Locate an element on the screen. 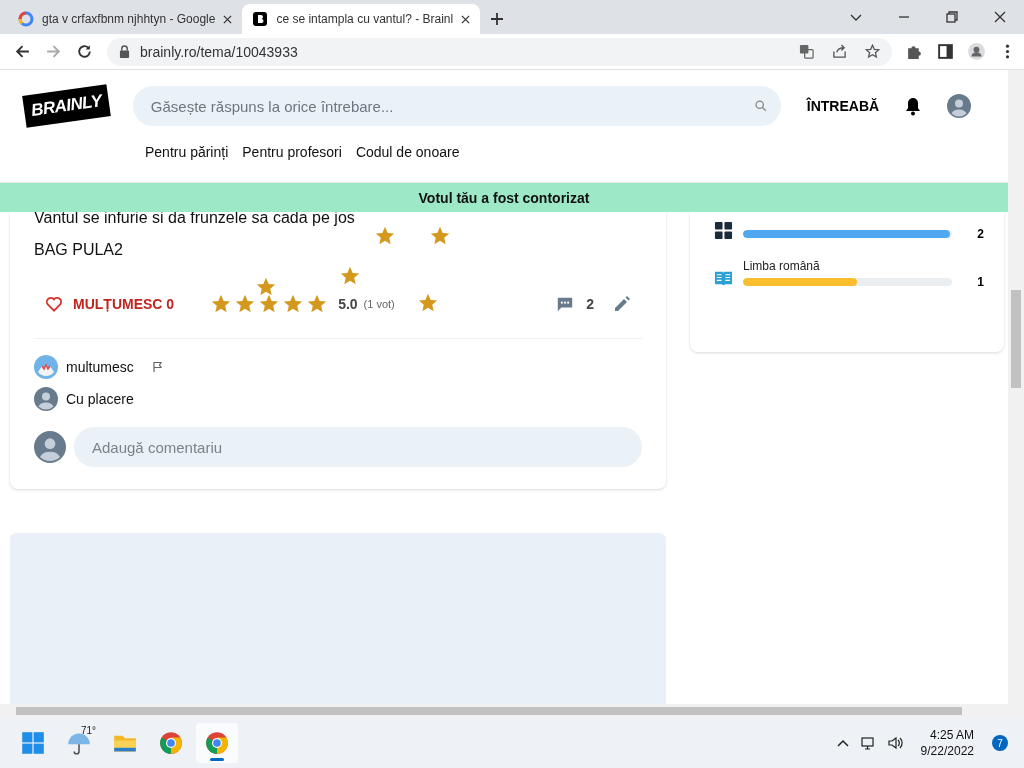  logo: BRAINLY is located at coordinates (66, 106).